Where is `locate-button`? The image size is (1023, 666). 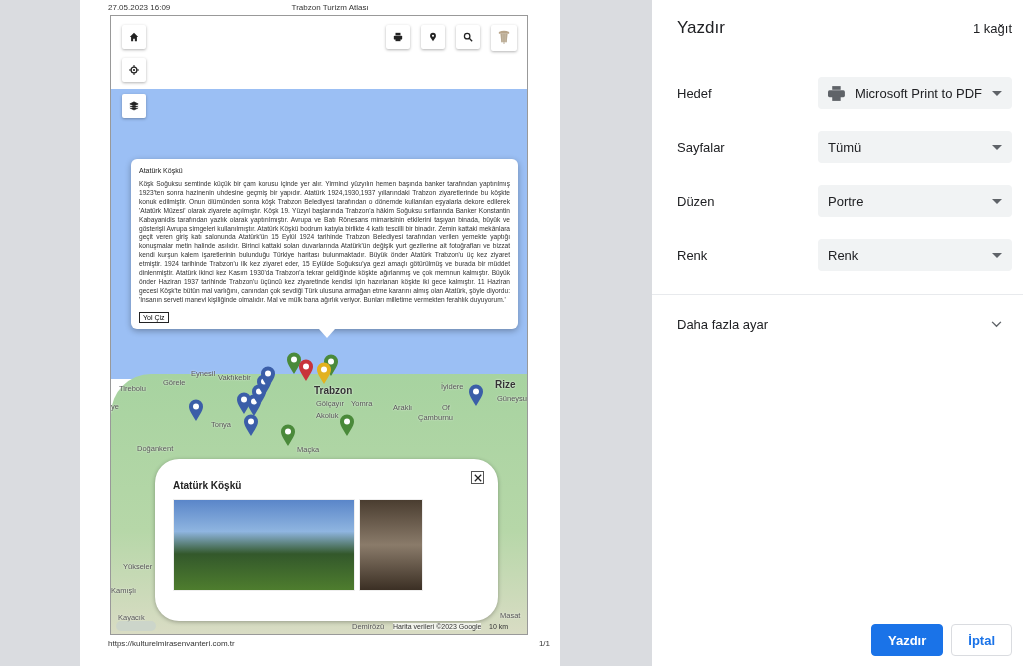
locate-button is located at coordinates (134, 70).